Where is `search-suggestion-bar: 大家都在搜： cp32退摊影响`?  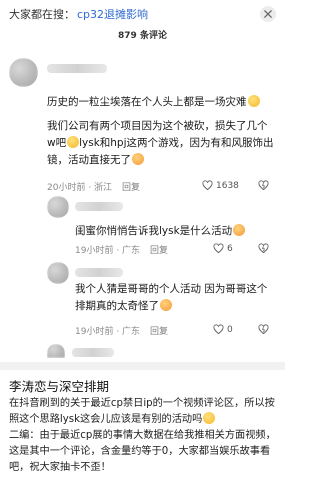
search-suggestion-bar: 大家都在搜： cp32退摊影响 is located at coordinates (122, 14).